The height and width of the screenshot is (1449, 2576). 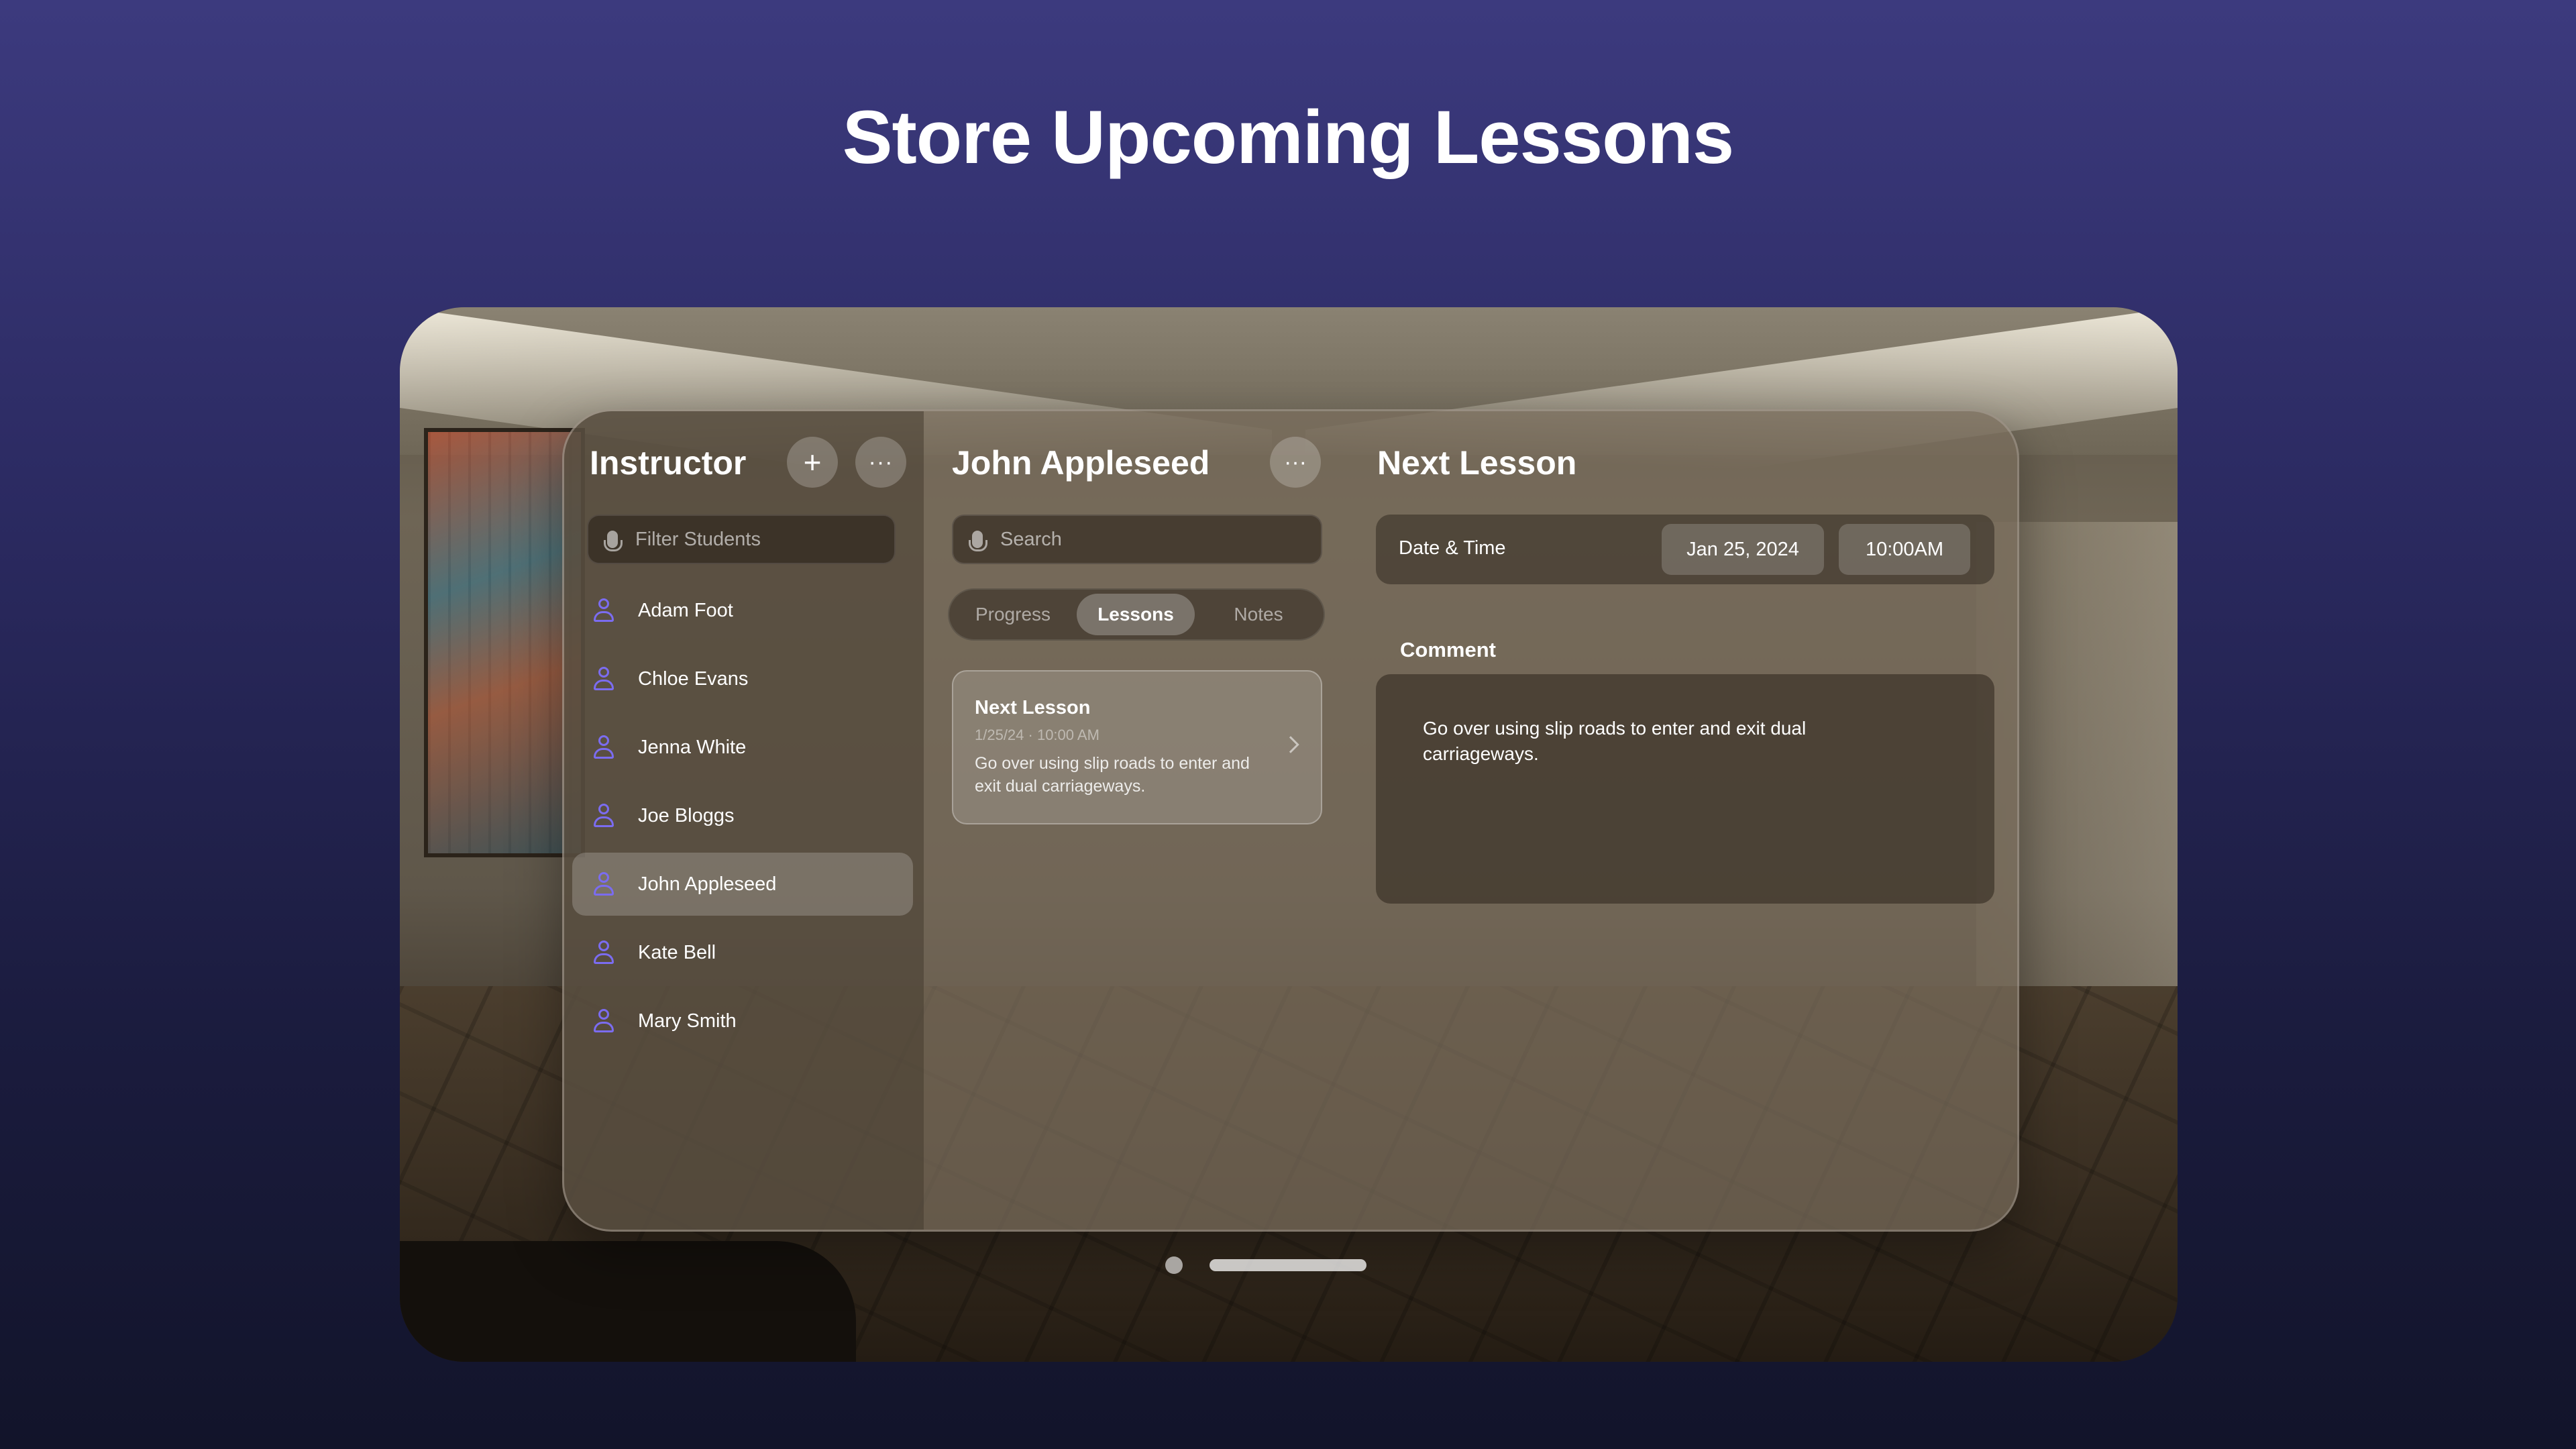 What do you see at coordinates (1904, 549) in the screenshot?
I see `time-picker: 10:00AM` at bounding box center [1904, 549].